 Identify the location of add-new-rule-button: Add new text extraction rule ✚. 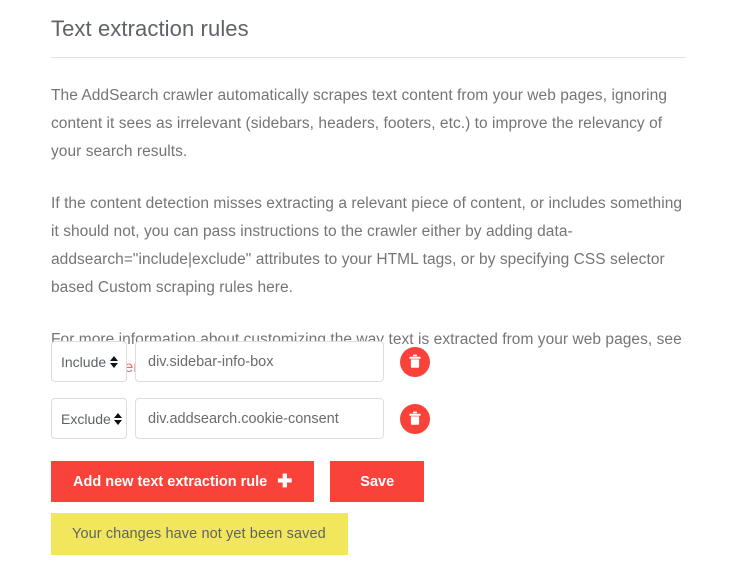
(183, 481).